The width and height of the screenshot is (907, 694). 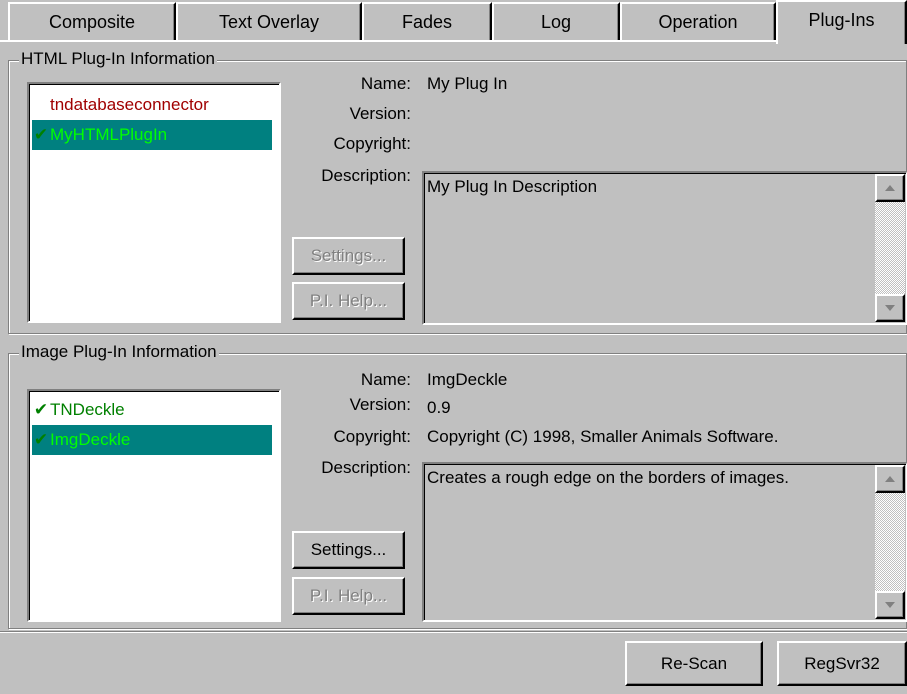 I want to click on tab-label: Log, so click(x=556, y=22).